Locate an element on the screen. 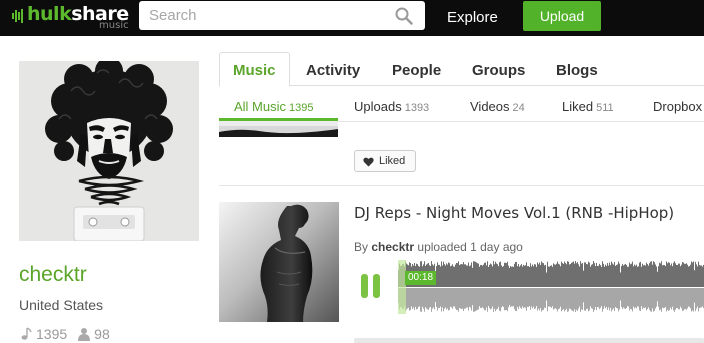 This screenshot has width=704, height=343. subtab-dropbox: Dropbox is located at coordinates (677, 106).